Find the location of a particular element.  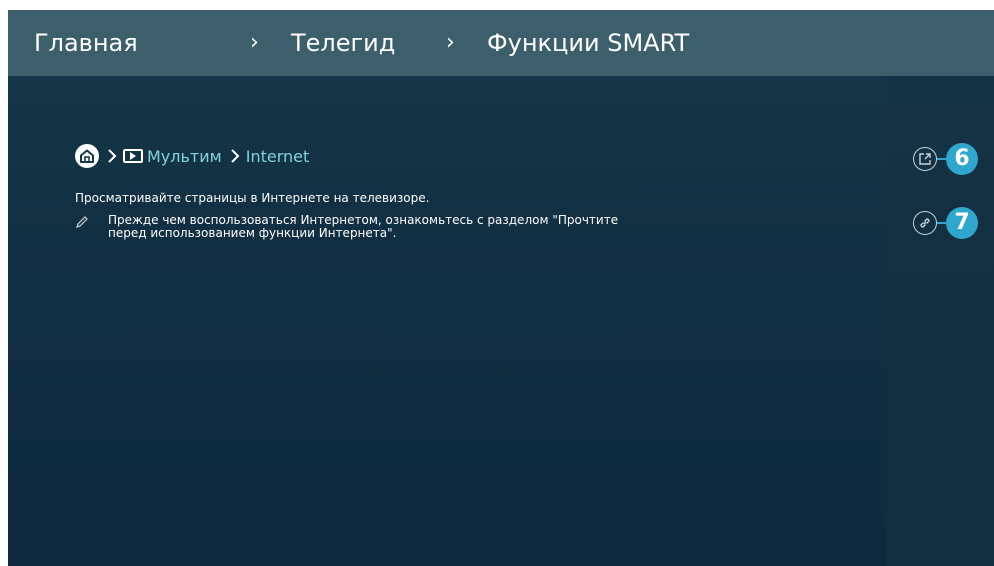

open-link-button: 6 is located at coordinates (945, 159).